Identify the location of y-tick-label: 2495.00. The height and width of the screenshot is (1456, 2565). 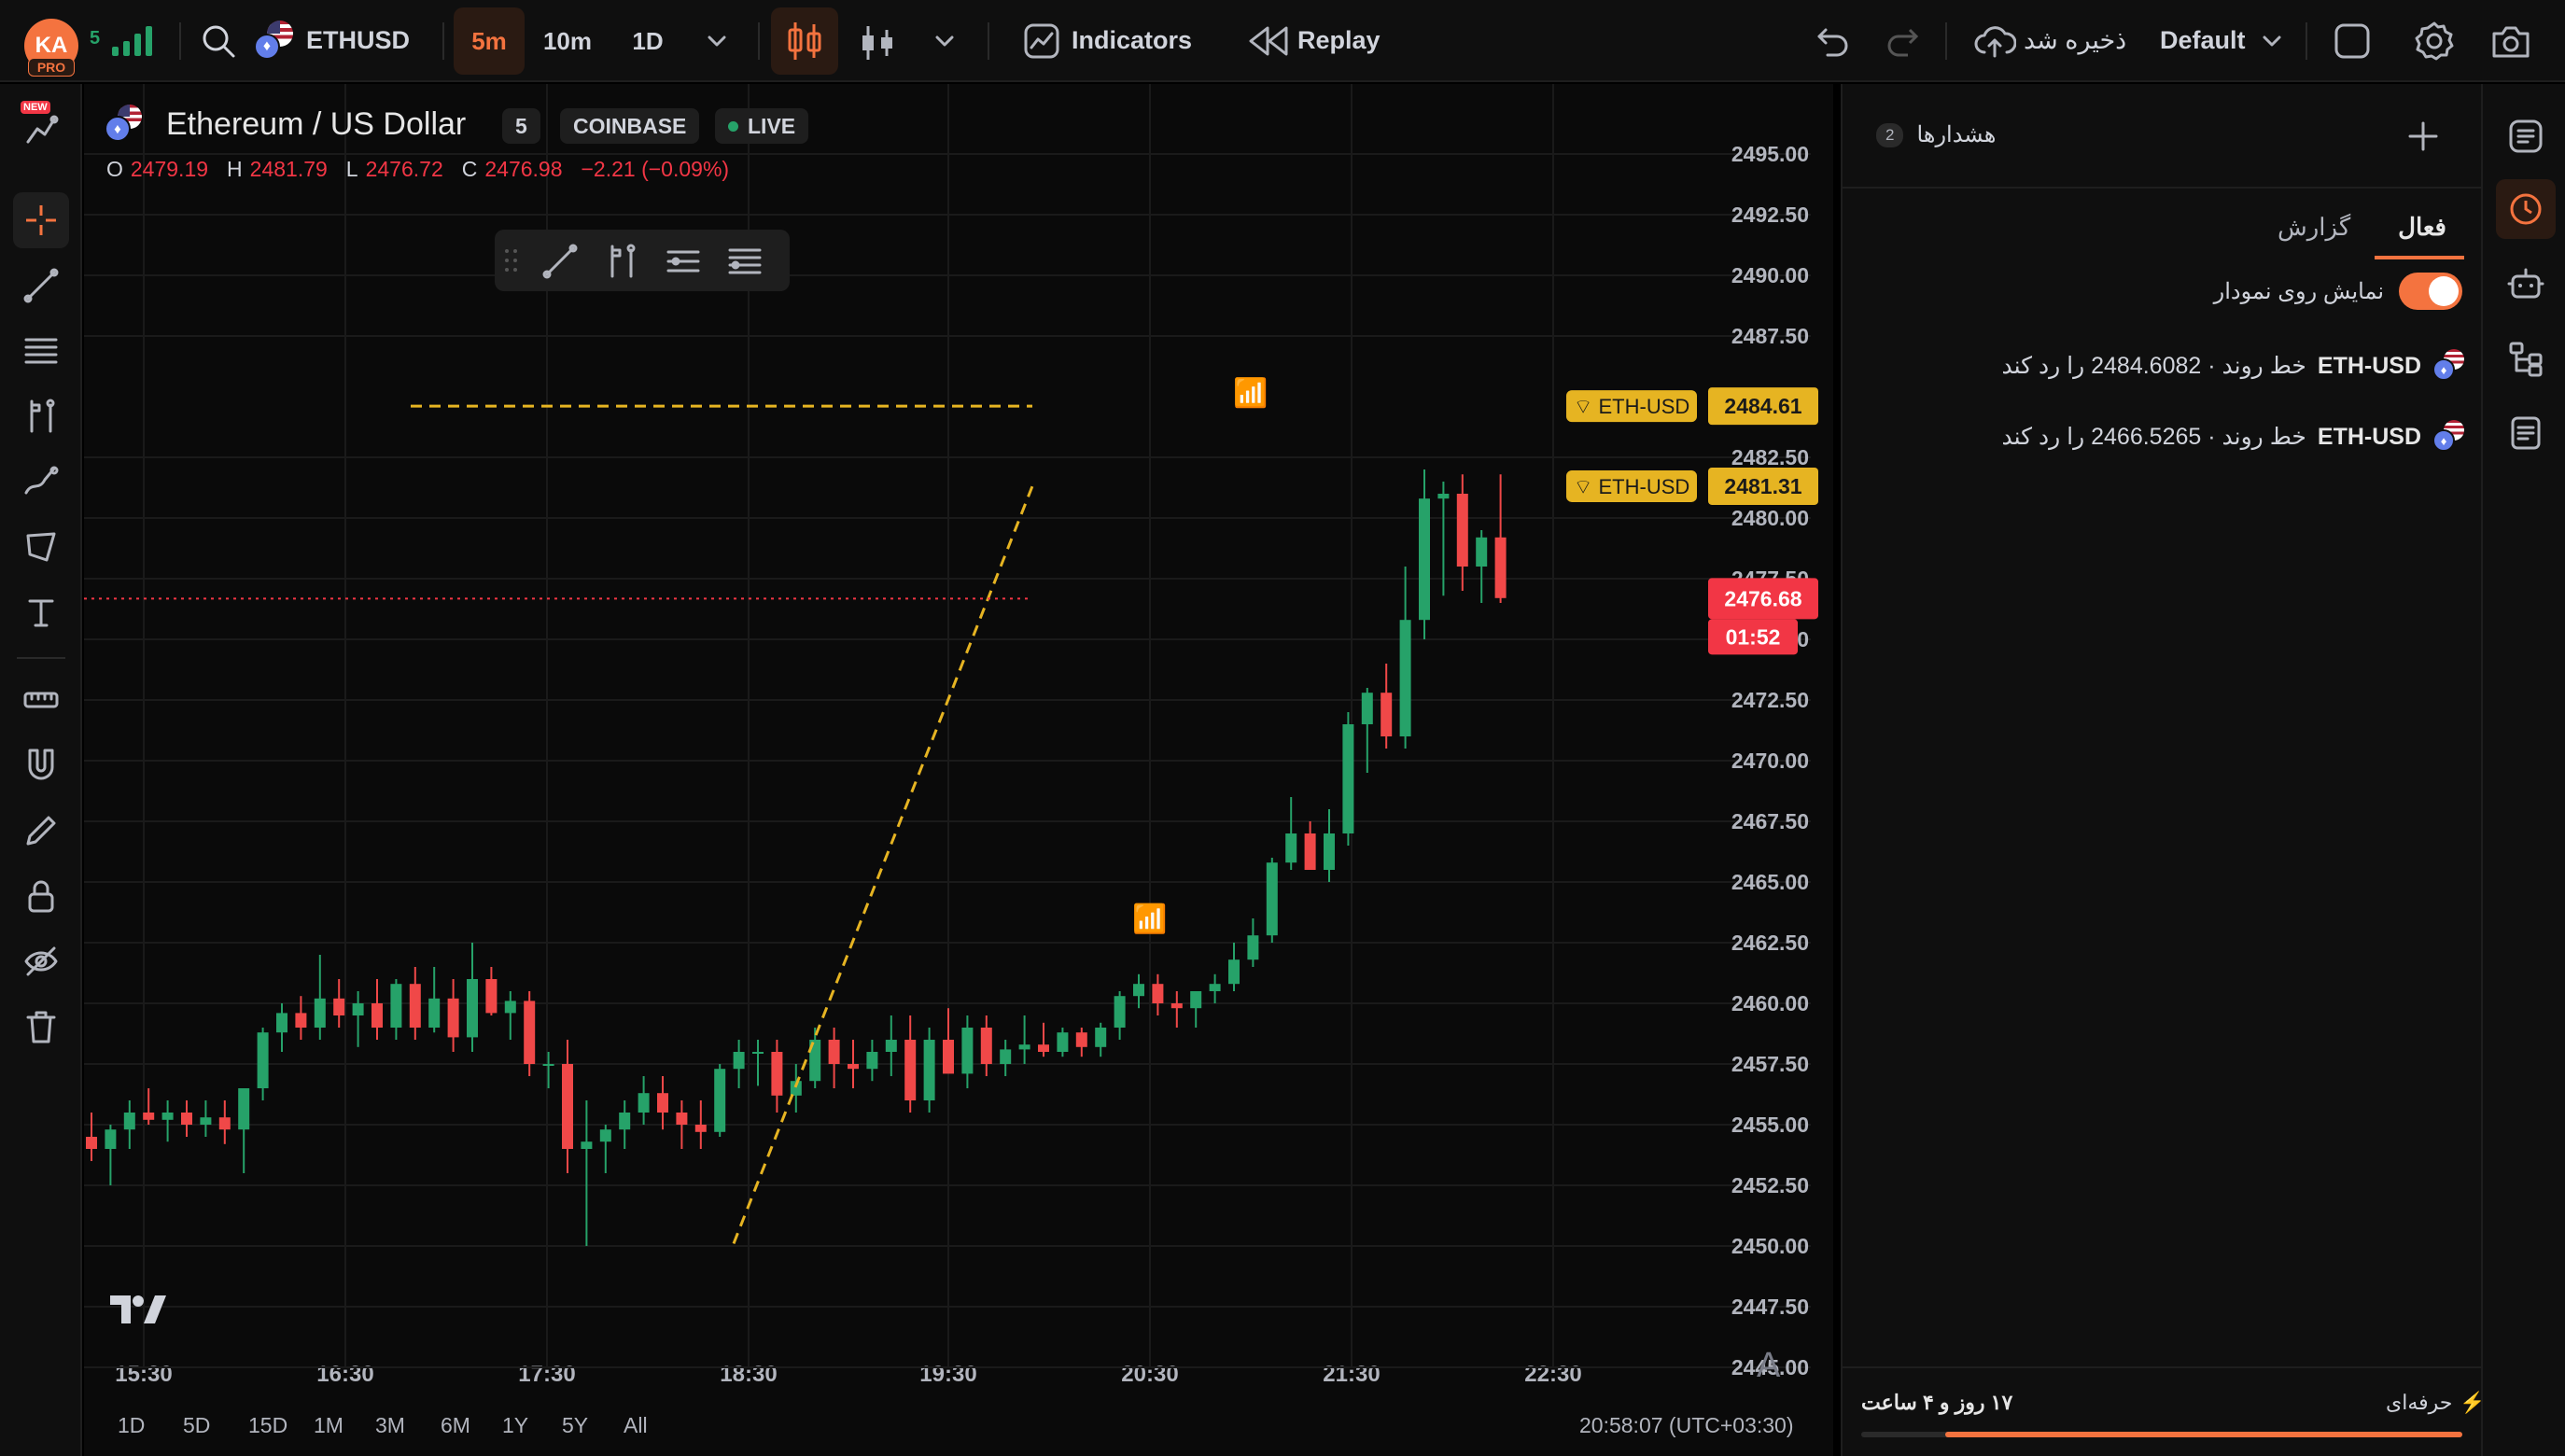
(1770, 154).